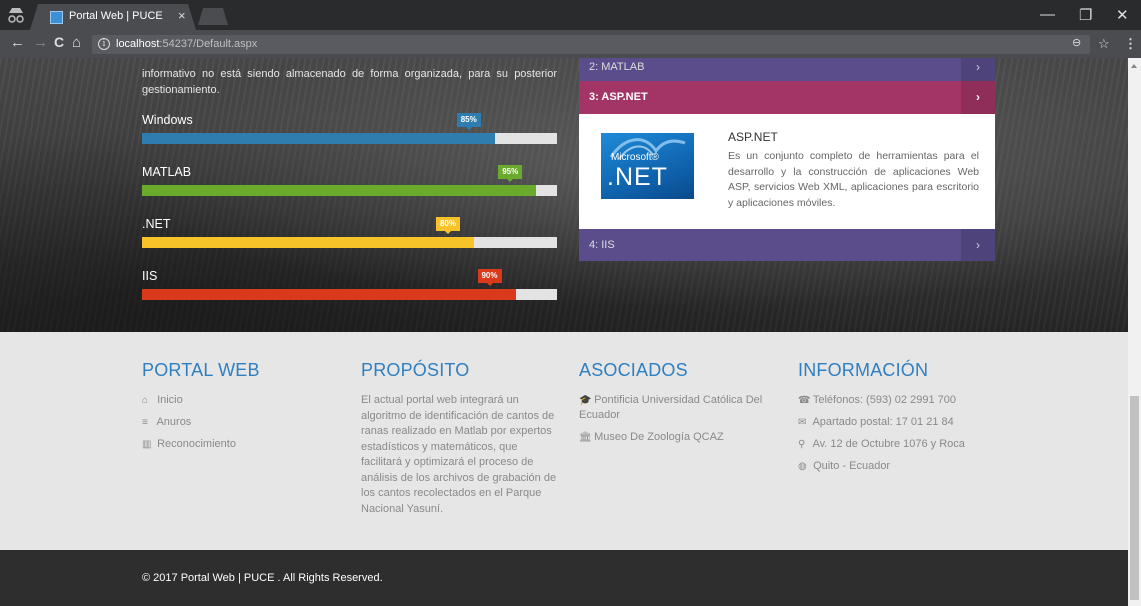 This screenshot has width=1141, height=606. What do you see at coordinates (56, 17) in the screenshot?
I see `favicon-icon` at bounding box center [56, 17].